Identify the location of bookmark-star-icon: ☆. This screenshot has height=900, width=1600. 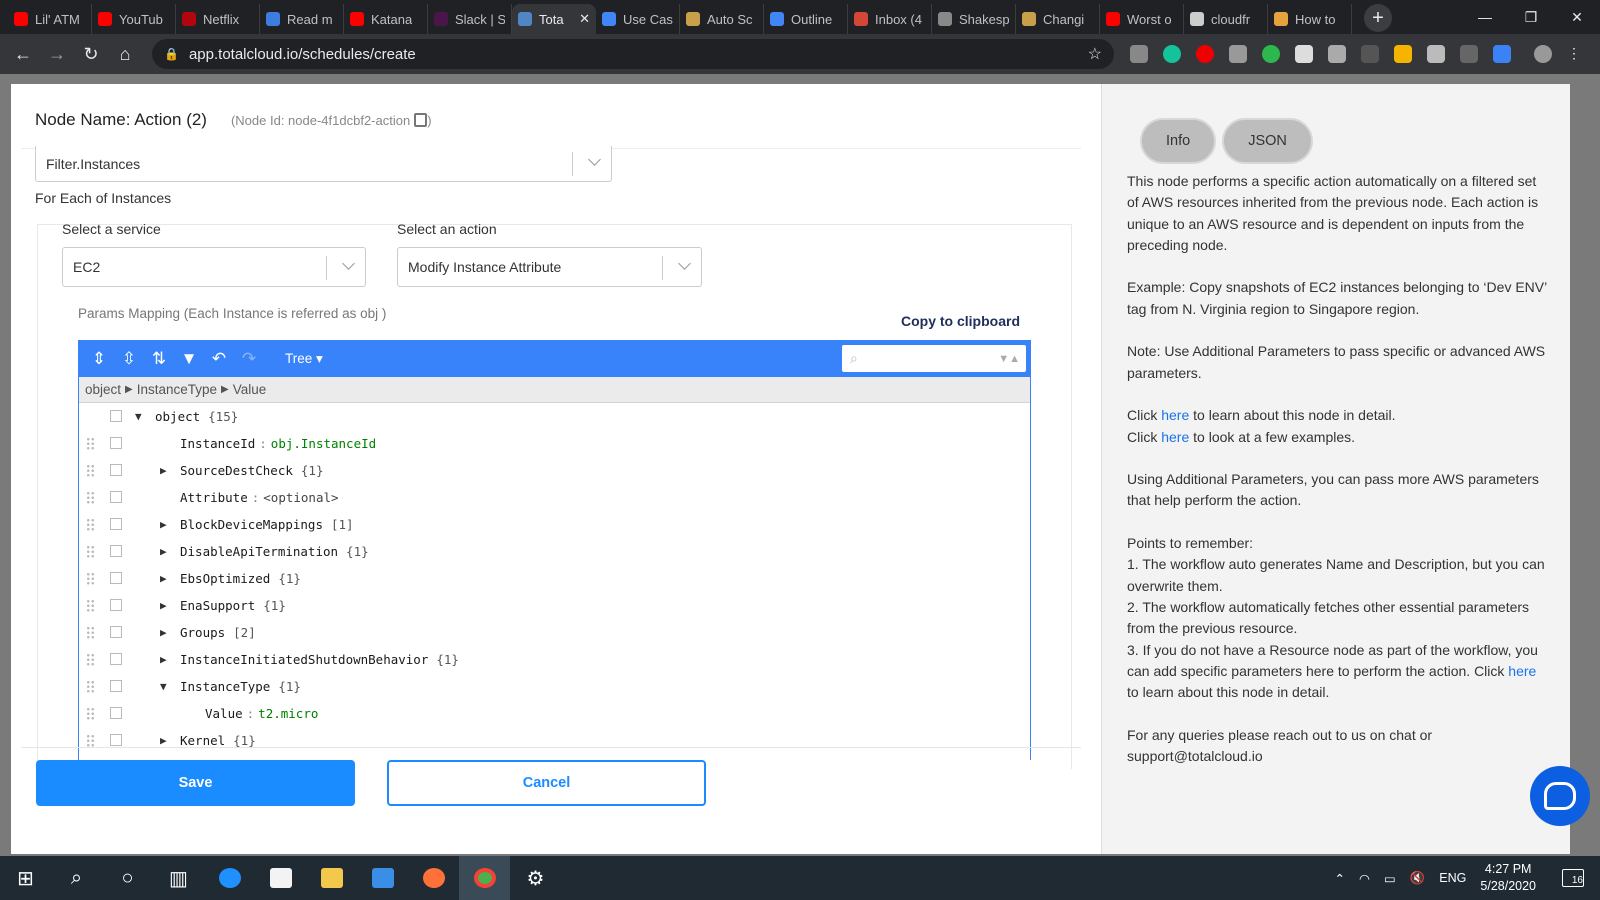
(1095, 54).